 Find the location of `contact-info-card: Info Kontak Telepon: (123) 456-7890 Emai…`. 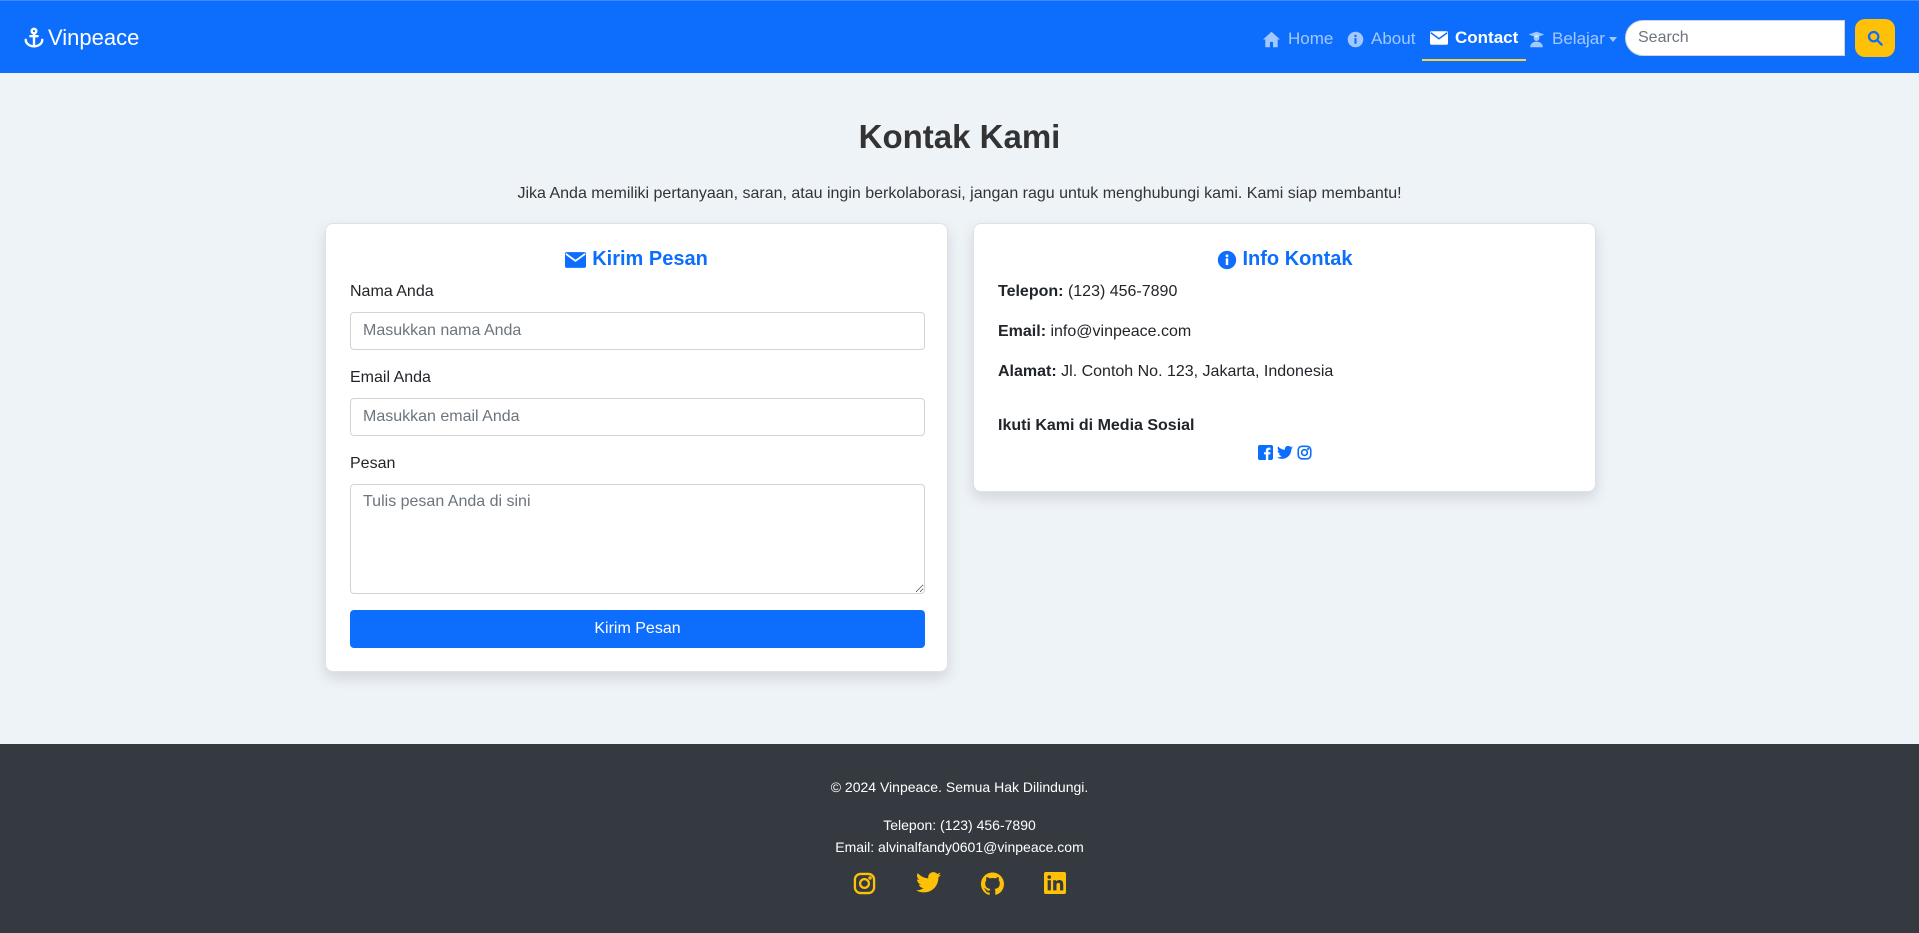

contact-info-card: Info Kontak Telepon: (123) 456-7890 Emai… is located at coordinates (1284, 357).